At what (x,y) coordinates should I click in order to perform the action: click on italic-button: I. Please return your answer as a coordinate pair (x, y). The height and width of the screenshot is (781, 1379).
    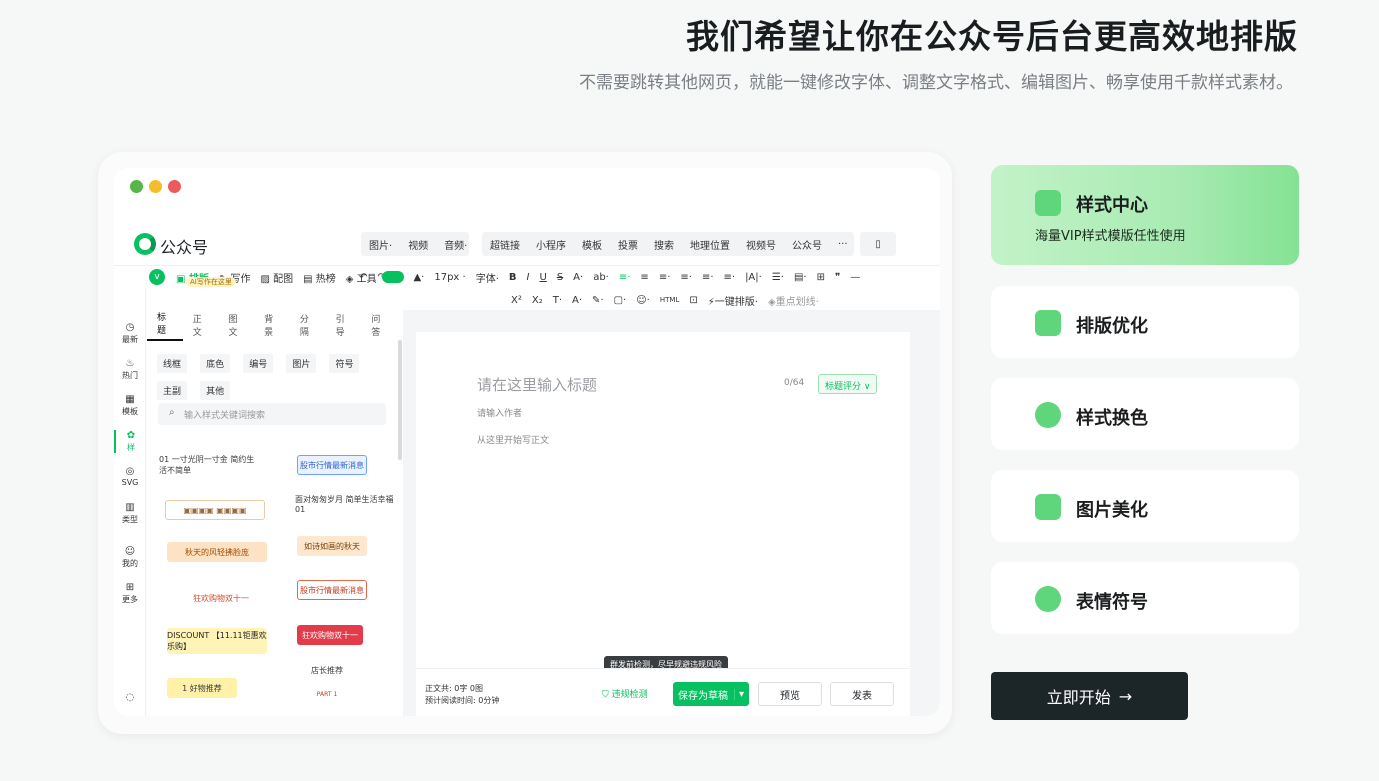
    Looking at the image, I should click on (528, 277).